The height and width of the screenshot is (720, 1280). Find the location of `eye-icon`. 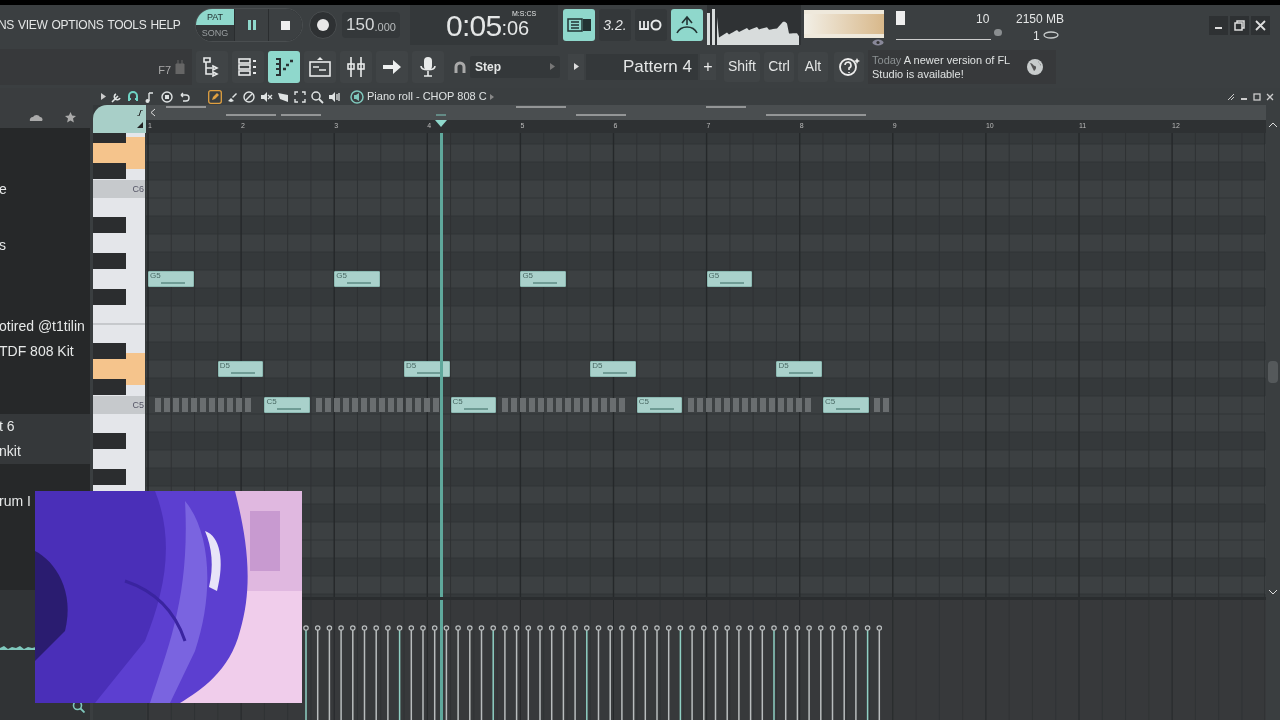

eye-icon is located at coordinates (878, 42).